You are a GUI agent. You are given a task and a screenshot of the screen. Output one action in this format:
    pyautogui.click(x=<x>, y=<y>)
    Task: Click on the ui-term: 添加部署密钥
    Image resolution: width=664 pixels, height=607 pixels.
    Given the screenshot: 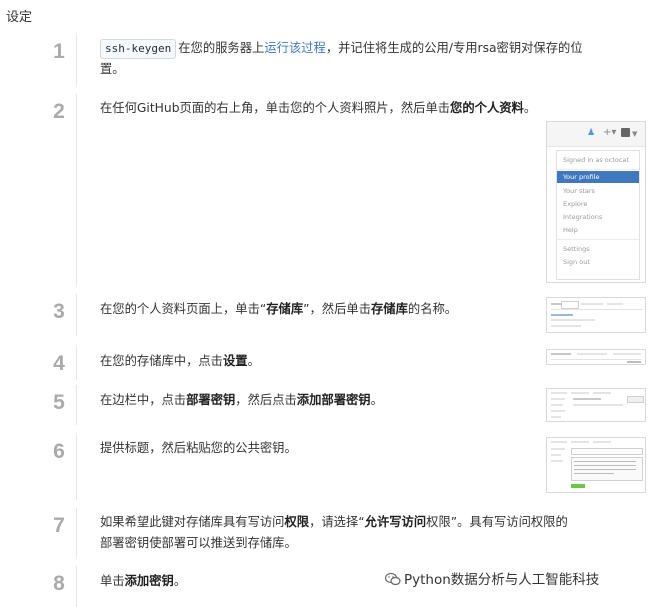 What is the action you would take?
    pyautogui.click(x=333, y=400)
    